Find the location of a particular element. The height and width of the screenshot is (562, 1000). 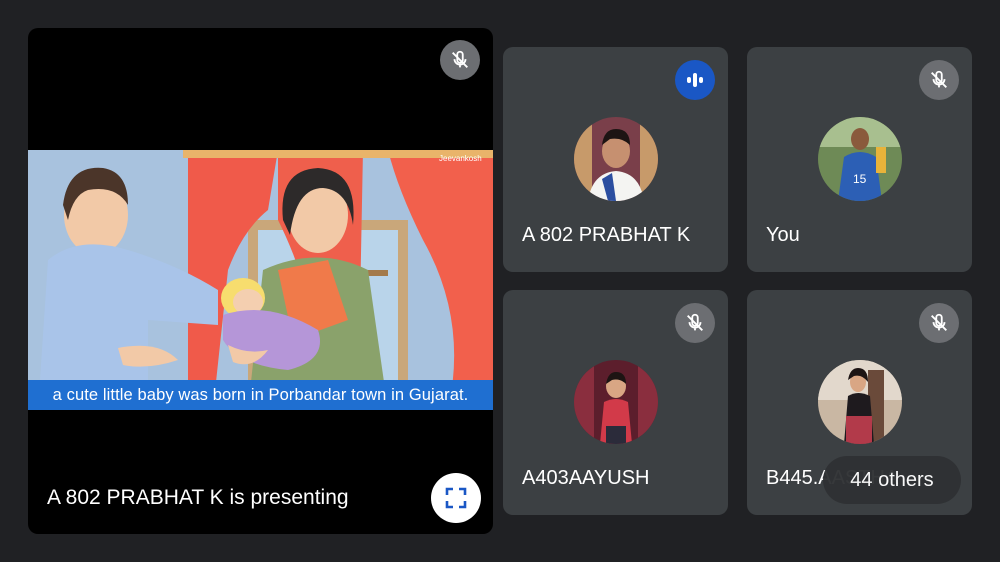

participant-tile: A403AAYUSH is located at coordinates (615, 402).